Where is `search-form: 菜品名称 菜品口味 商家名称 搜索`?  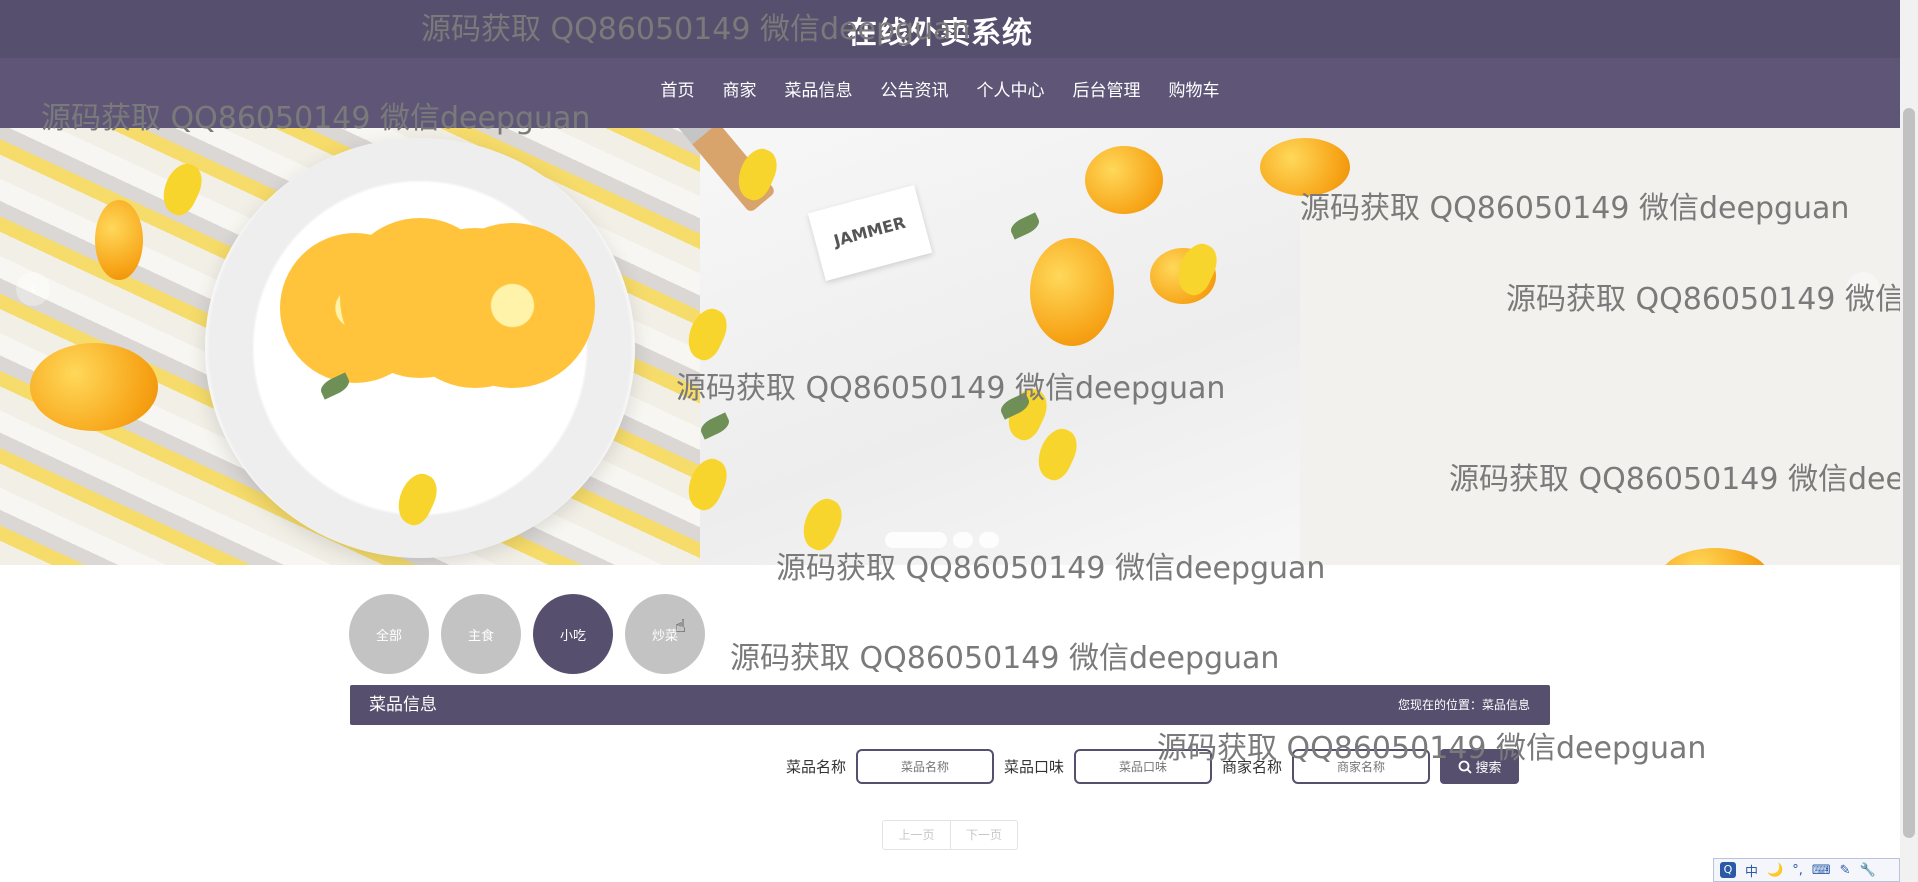
search-form: 菜品名称 菜品口味 商家名称 搜索 is located at coordinates (1153, 766).